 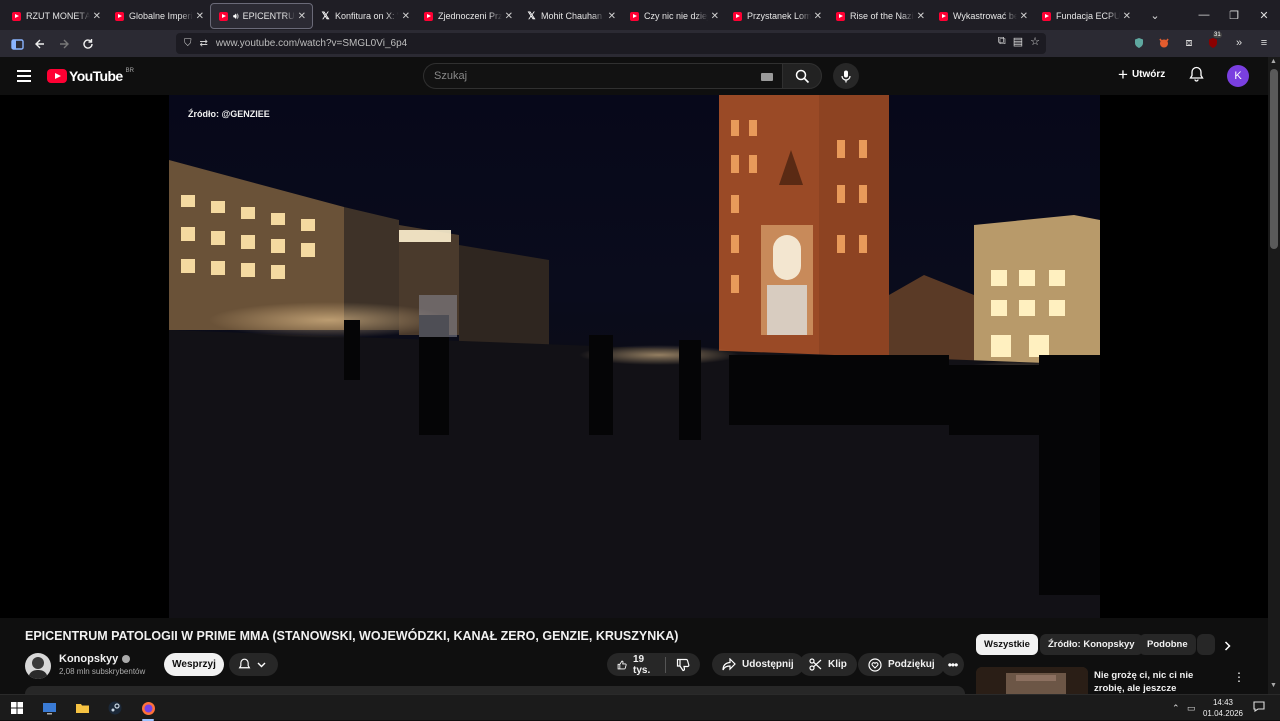 I want to click on browser-tab: Wykastrować bez ✕, so click(x=982, y=16).